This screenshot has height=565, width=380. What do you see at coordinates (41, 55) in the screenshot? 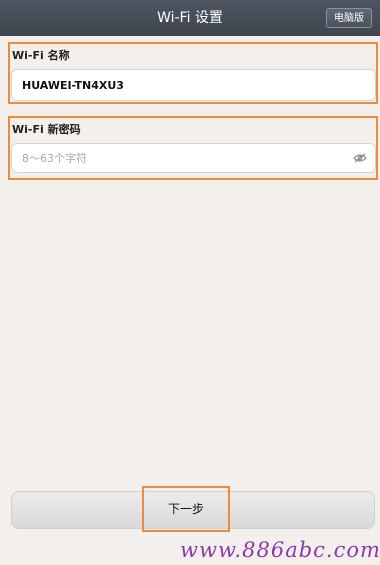
I see `wifi-name-label: Wi-Fi 名称` at bounding box center [41, 55].